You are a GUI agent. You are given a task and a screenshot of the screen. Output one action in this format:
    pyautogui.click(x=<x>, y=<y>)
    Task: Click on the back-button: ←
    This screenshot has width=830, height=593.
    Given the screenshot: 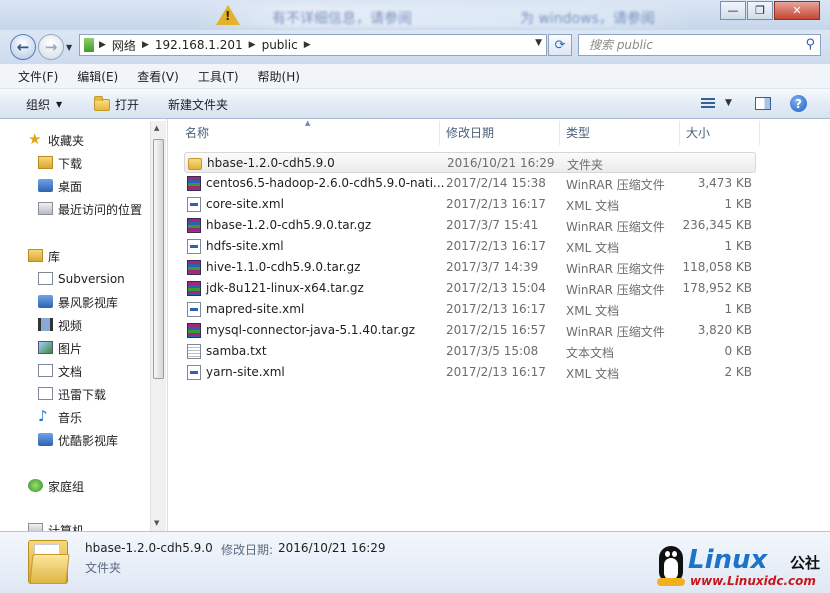 What is the action you would take?
    pyautogui.click(x=23, y=47)
    